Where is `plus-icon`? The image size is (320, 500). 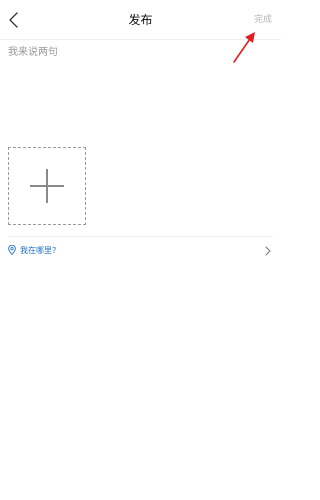
plus-icon is located at coordinates (47, 186).